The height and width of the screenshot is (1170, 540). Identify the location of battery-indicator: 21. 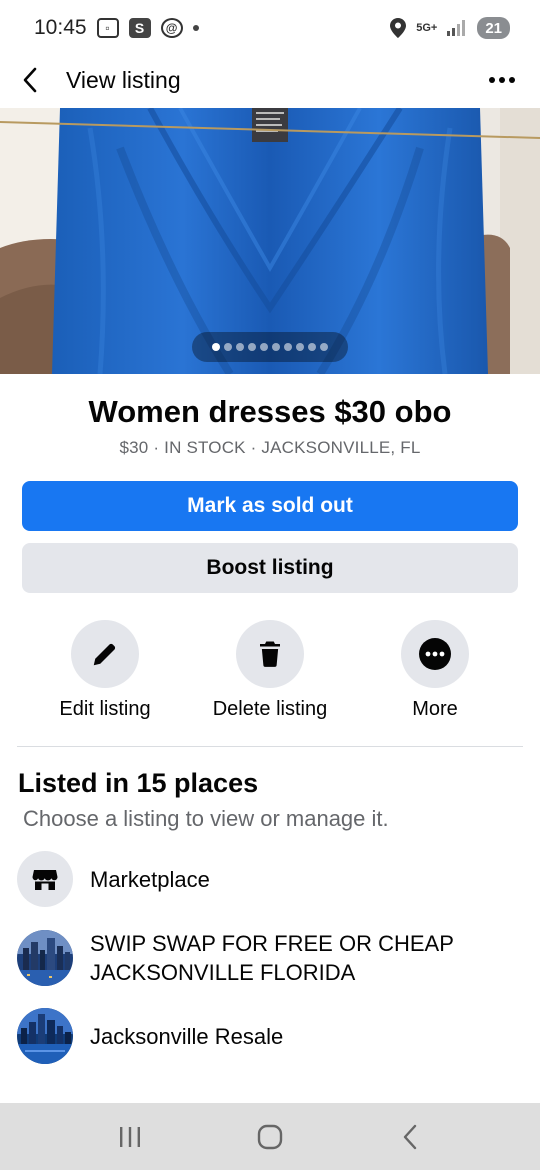
(493, 28).